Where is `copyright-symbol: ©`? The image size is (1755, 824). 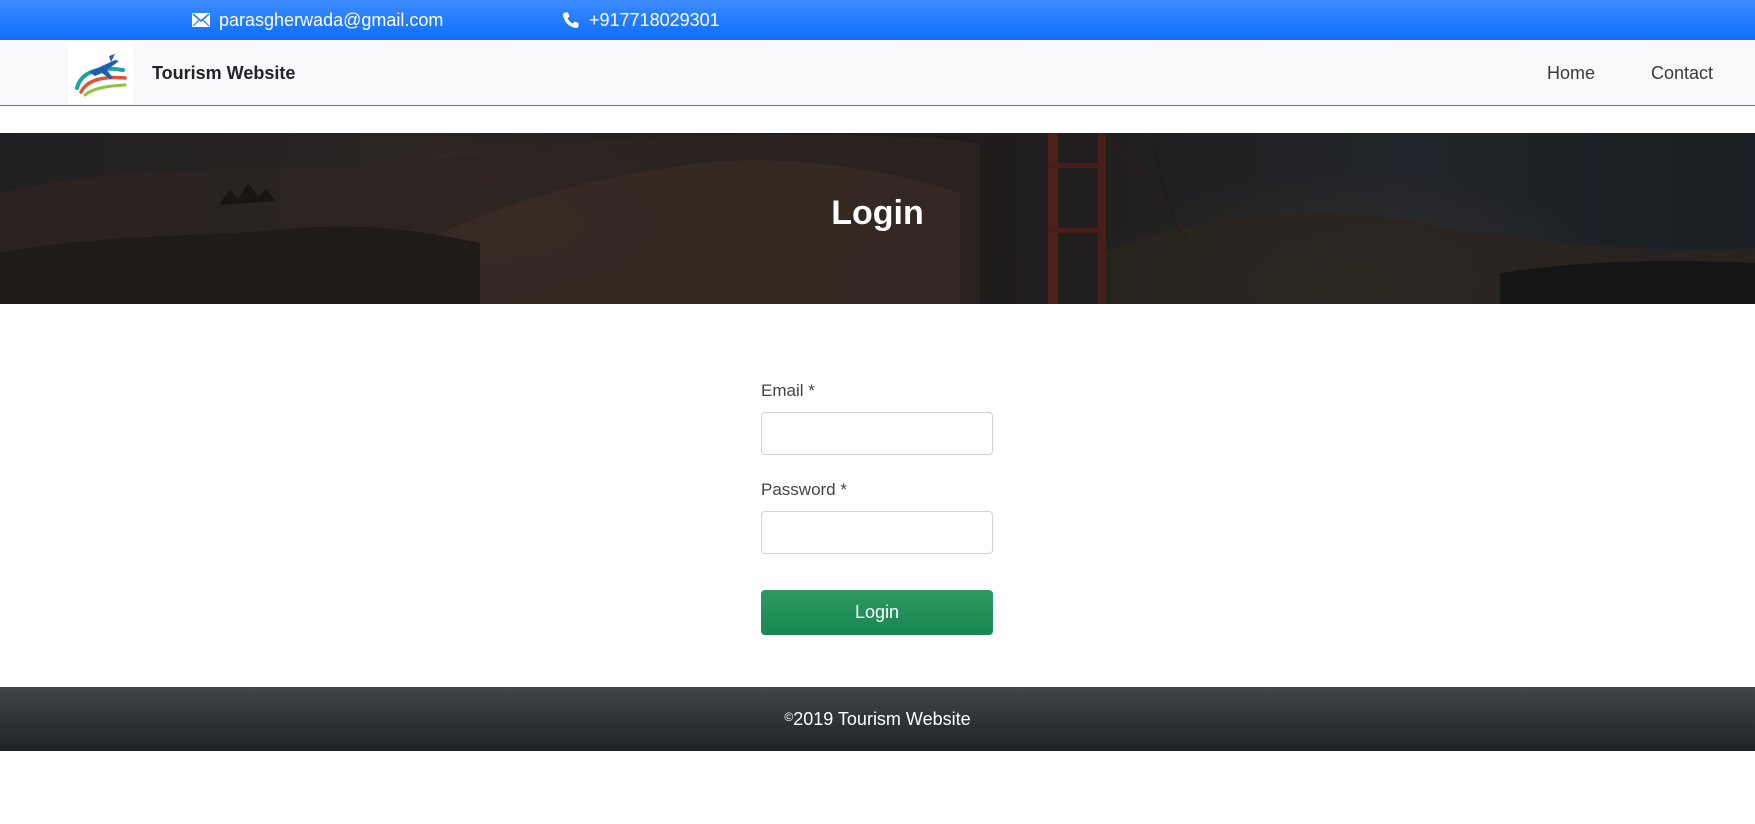
copyright-symbol: © is located at coordinates (789, 717).